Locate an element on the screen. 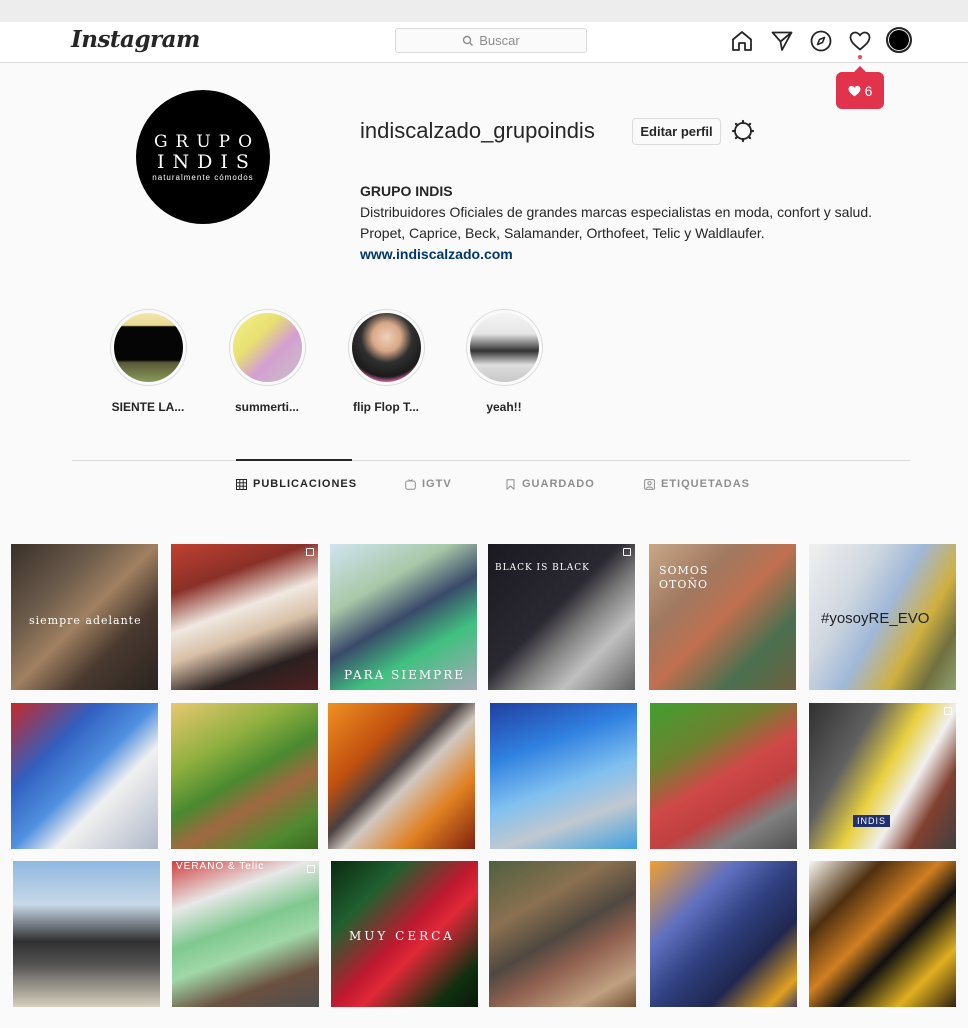 The image size is (968, 1028). post-thumbnail: siempre adelante is located at coordinates (84, 617).